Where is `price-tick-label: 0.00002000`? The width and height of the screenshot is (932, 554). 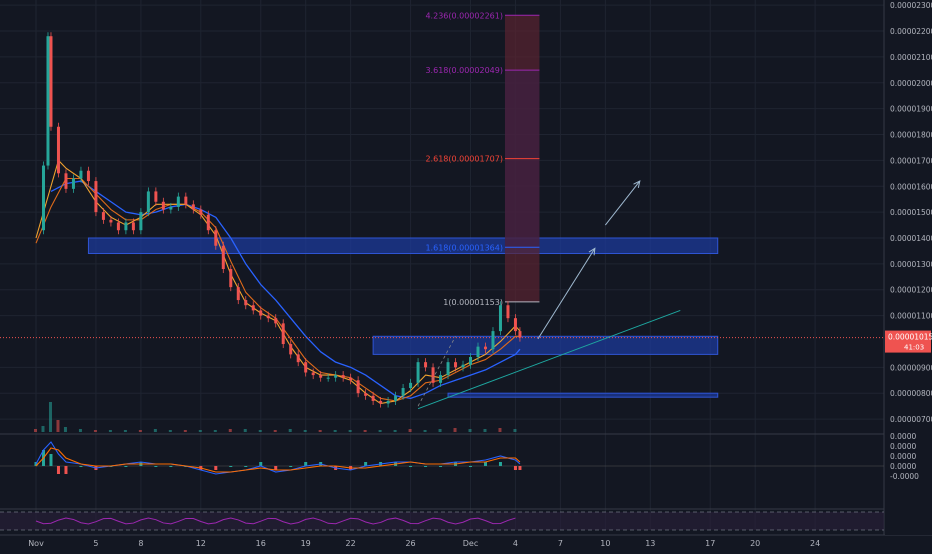 price-tick-label: 0.00002000 is located at coordinates (911, 83).